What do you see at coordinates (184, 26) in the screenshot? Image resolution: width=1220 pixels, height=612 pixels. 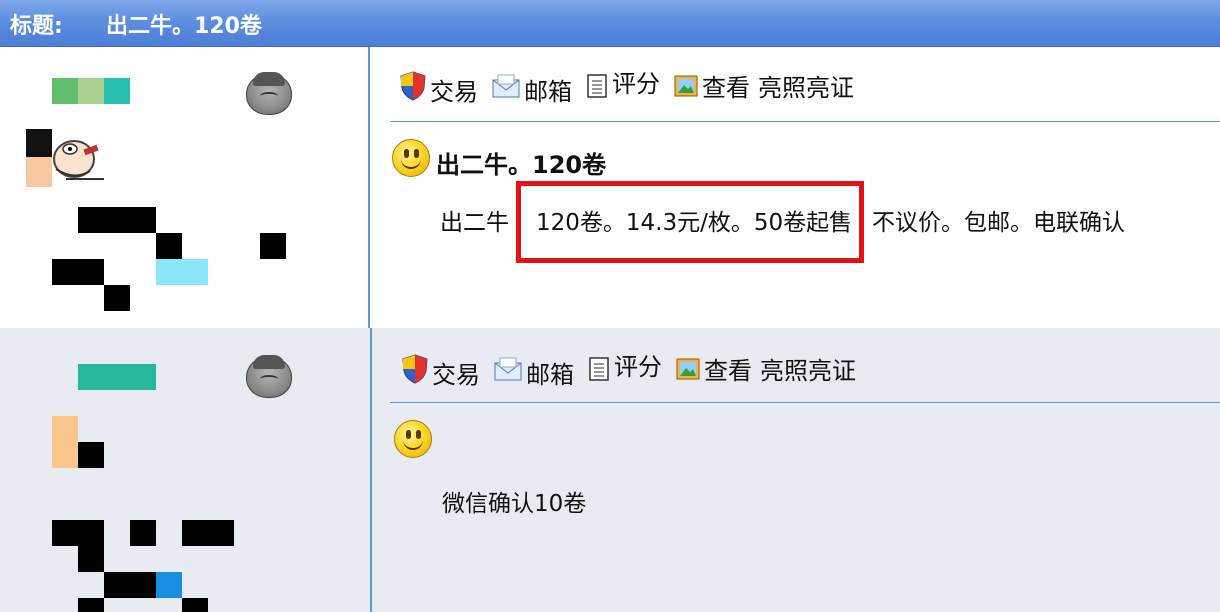 I see `thread-title: 出二牛。120卷` at bounding box center [184, 26].